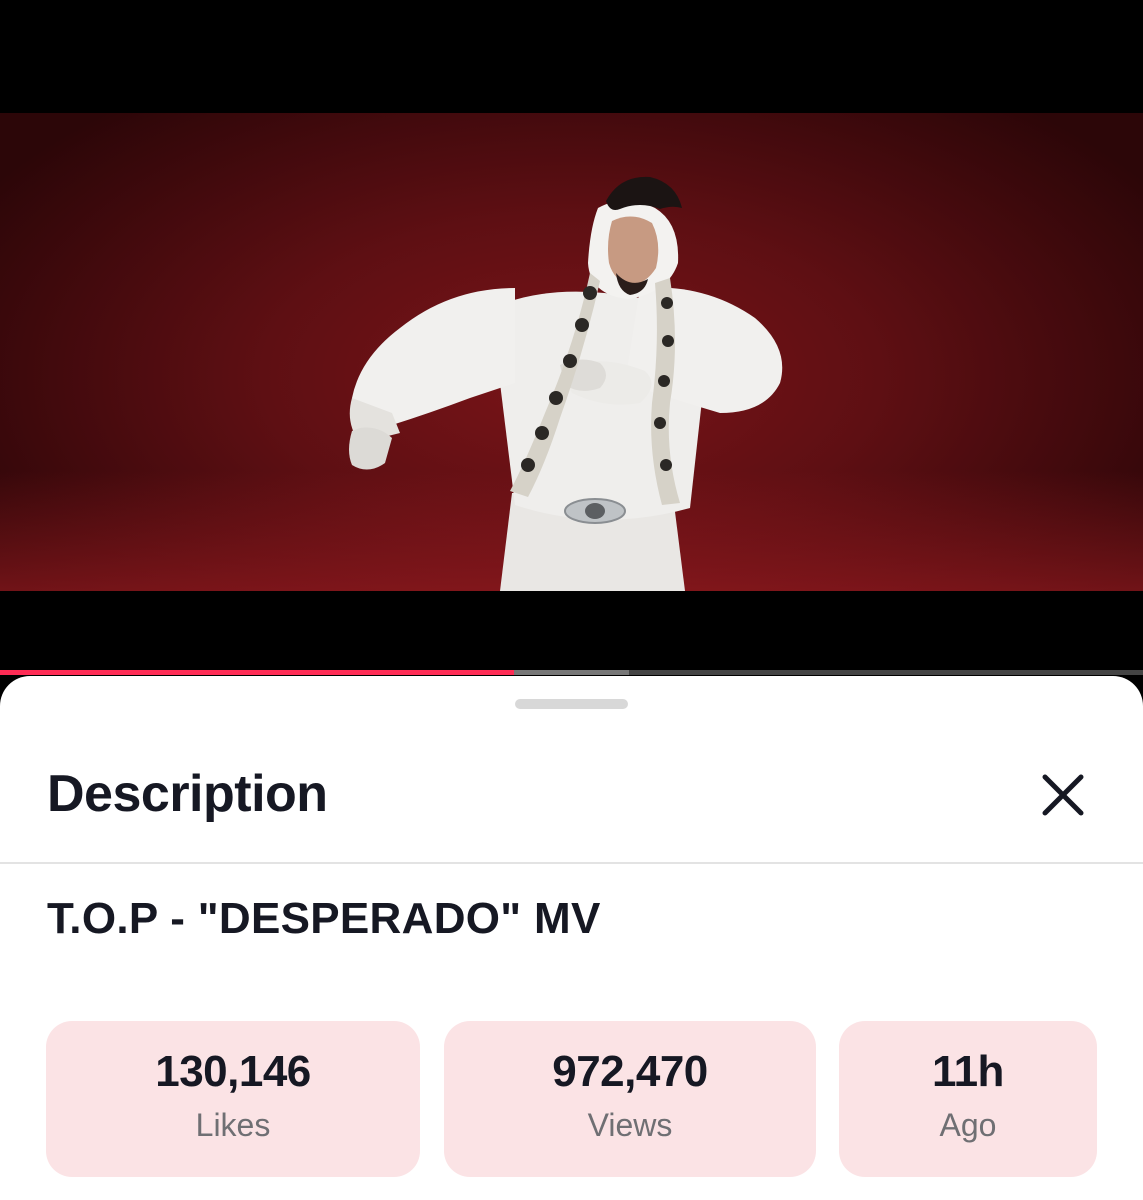  Describe the element at coordinates (233, 1125) in the screenshot. I see `likes-label: Likes` at that location.